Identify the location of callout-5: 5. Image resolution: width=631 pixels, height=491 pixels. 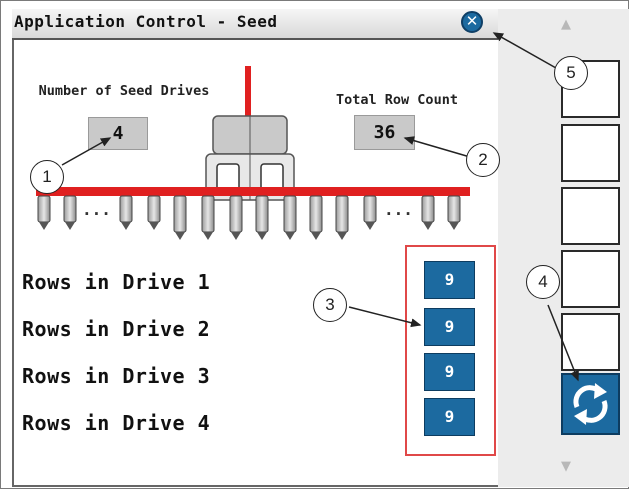
(571, 73).